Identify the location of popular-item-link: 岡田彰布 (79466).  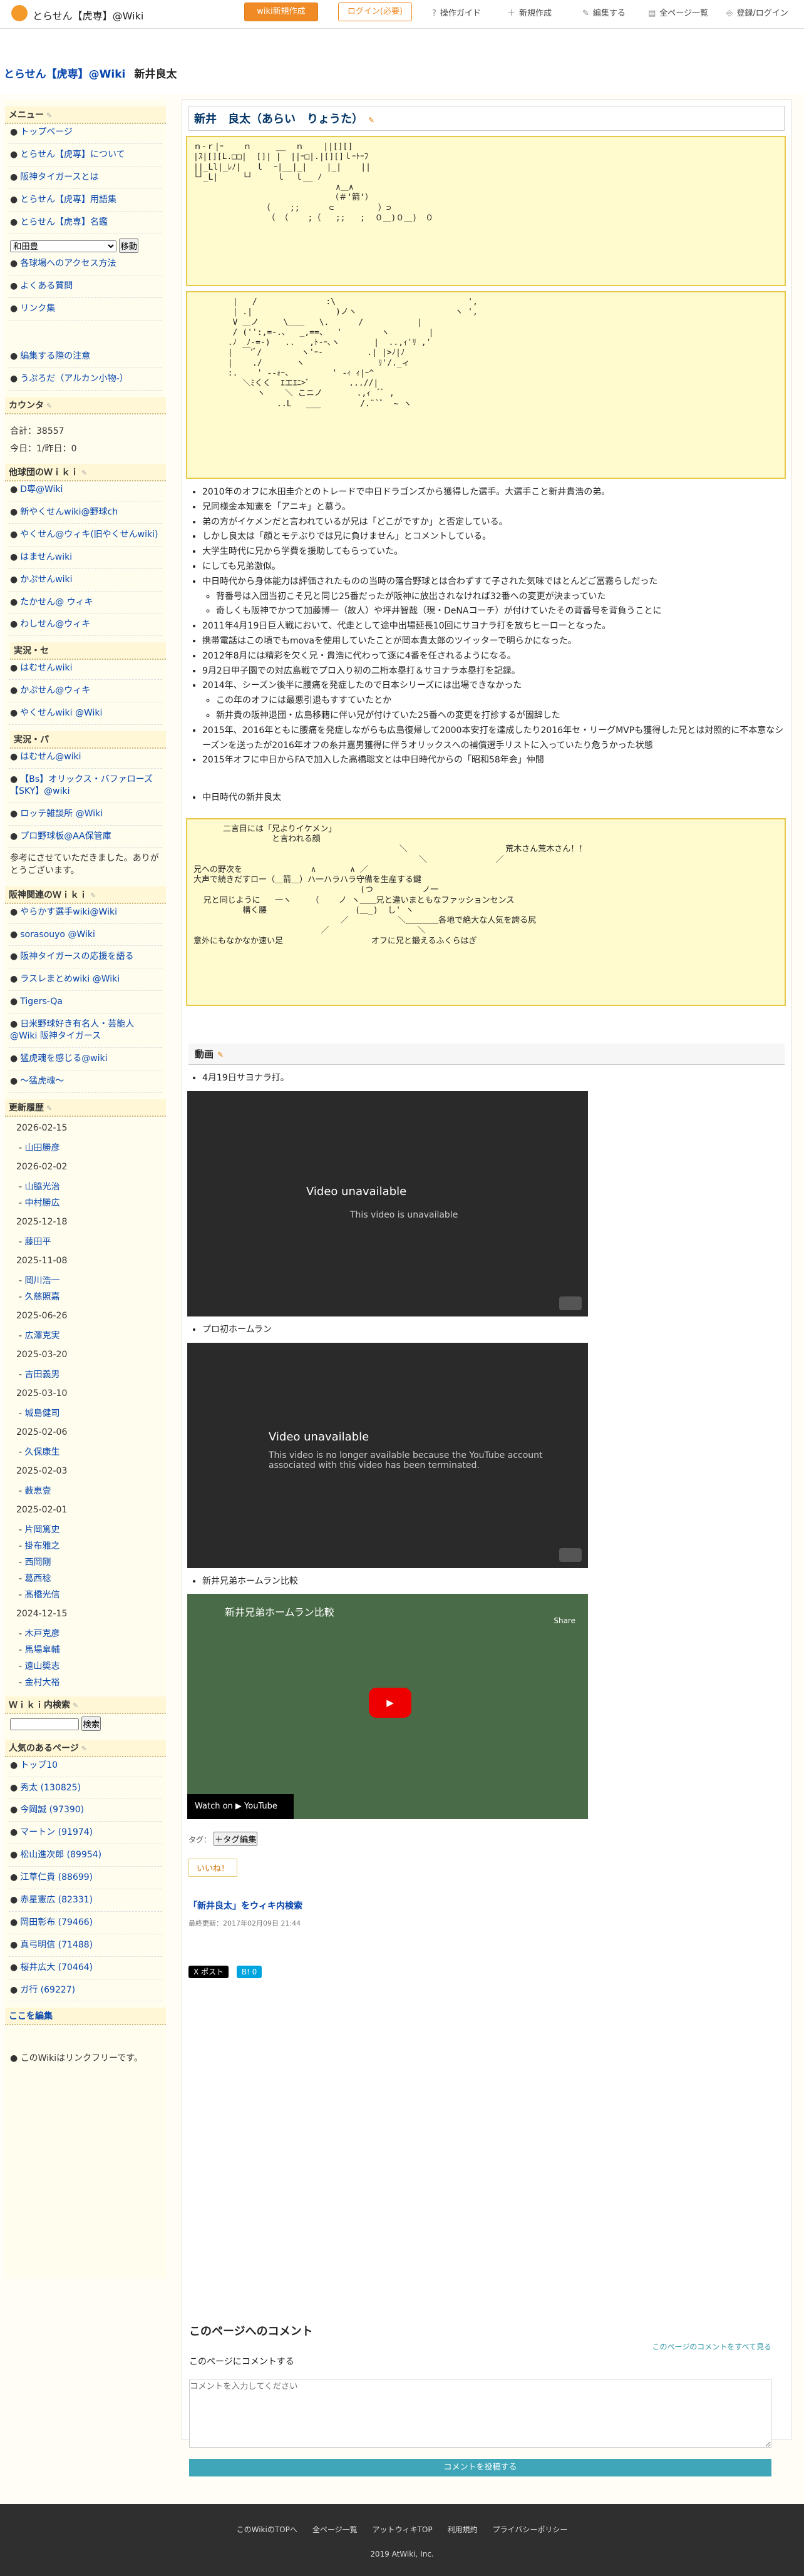
(56, 1922).